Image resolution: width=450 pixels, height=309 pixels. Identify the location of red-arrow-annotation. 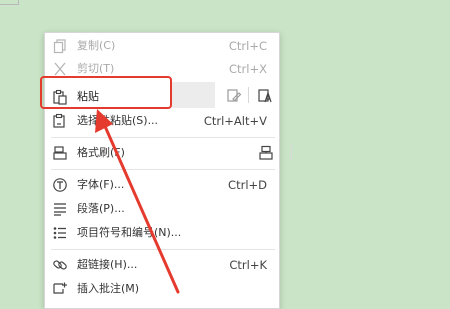
(137, 201).